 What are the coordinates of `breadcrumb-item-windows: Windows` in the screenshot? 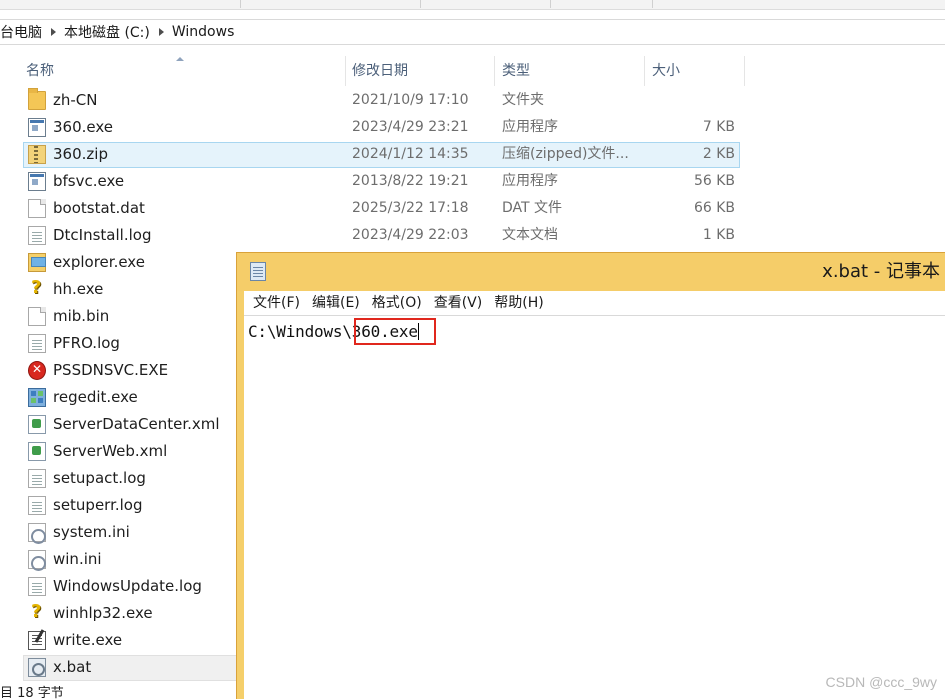 It's located at (203, 32).